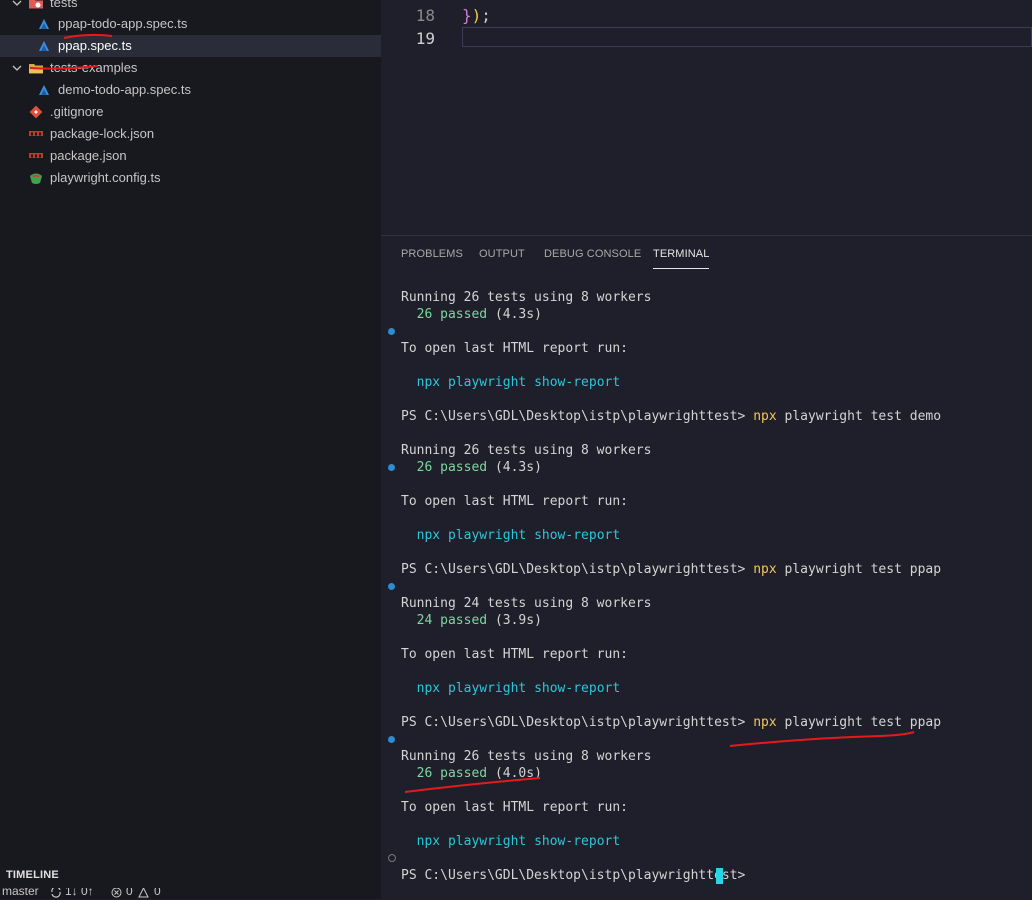 Image resolution: width=1032 pixels, height=900 pixels. I want to click on tree-item-package-lock-json: package-lock.json, so click(190, 134).